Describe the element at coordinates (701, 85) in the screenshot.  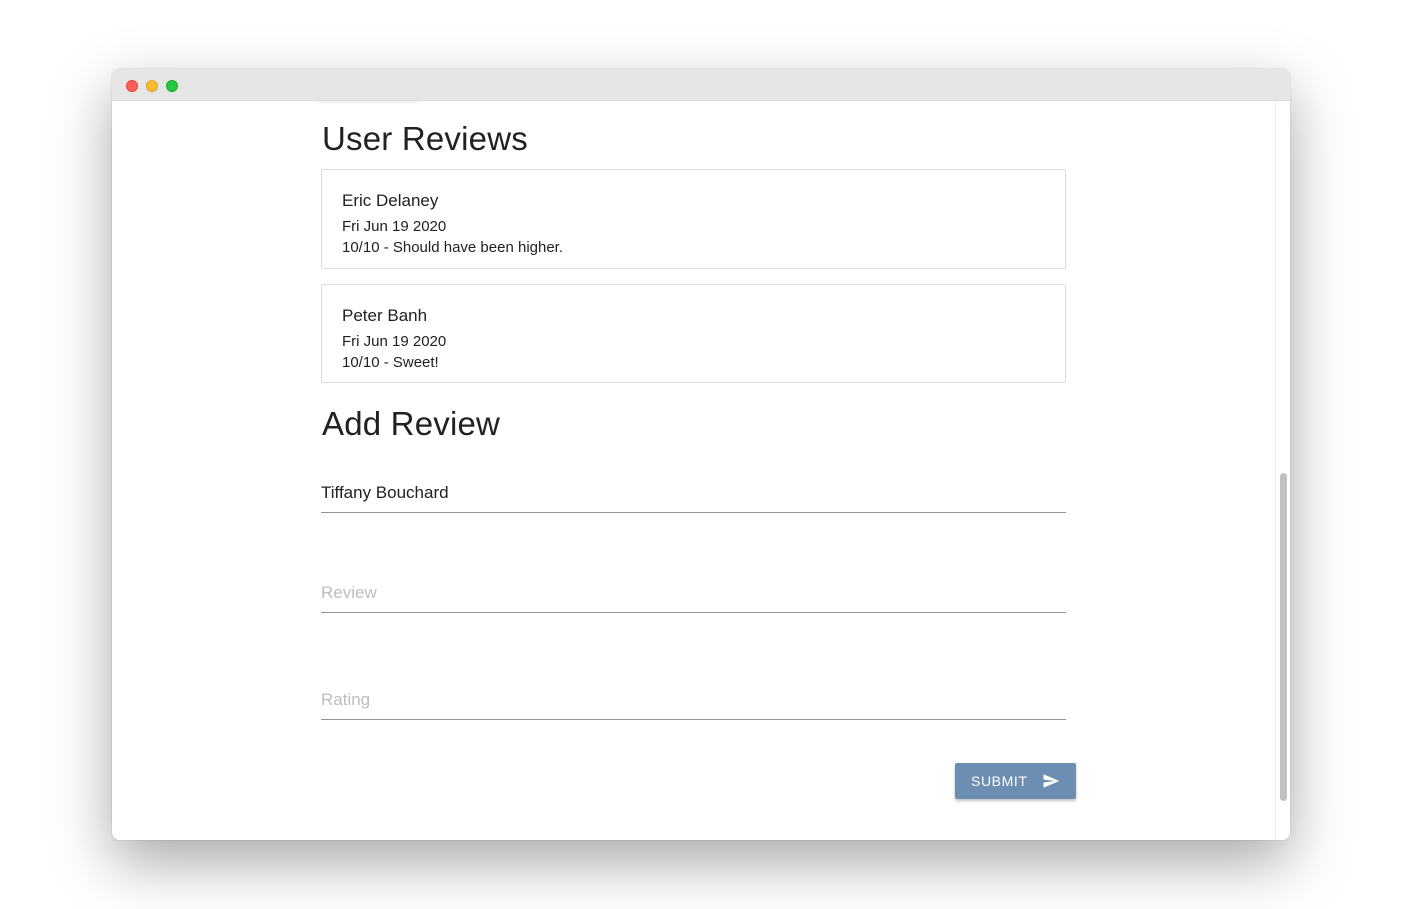
I see `title-bar` at that location.